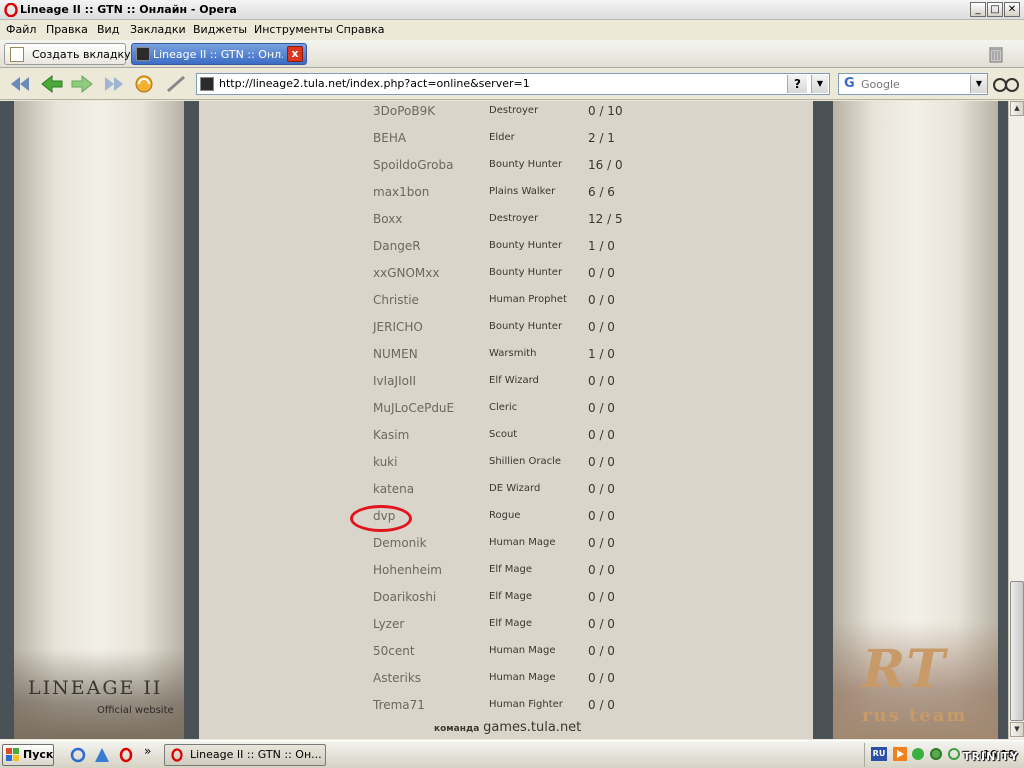 This screenshot has height=768, width=1024. Describe the element at coordinates (399, 705) in the screenshot. I see `player-name: Trema71` at that location.